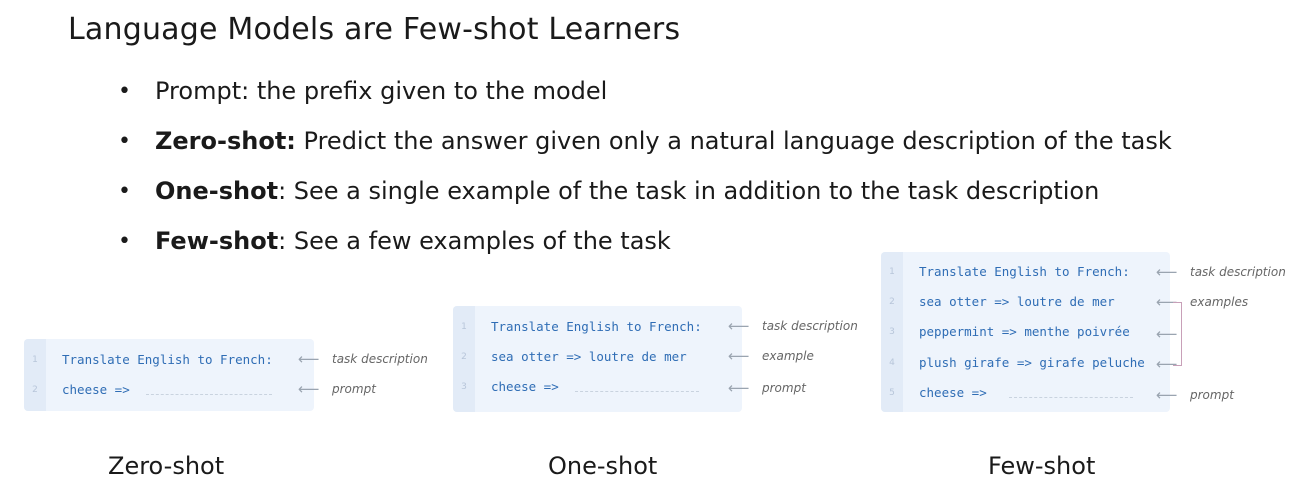 The image size is (1296, 498). I want to click on code-text: plush girafe => girafe peluche, so click(1032, 362).